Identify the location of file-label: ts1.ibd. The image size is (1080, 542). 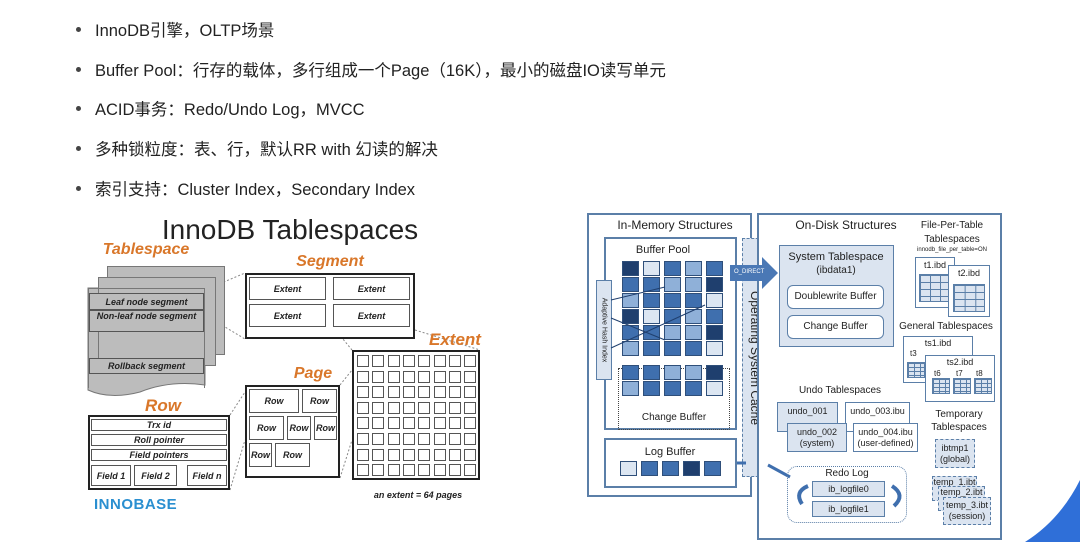
(938, 343).